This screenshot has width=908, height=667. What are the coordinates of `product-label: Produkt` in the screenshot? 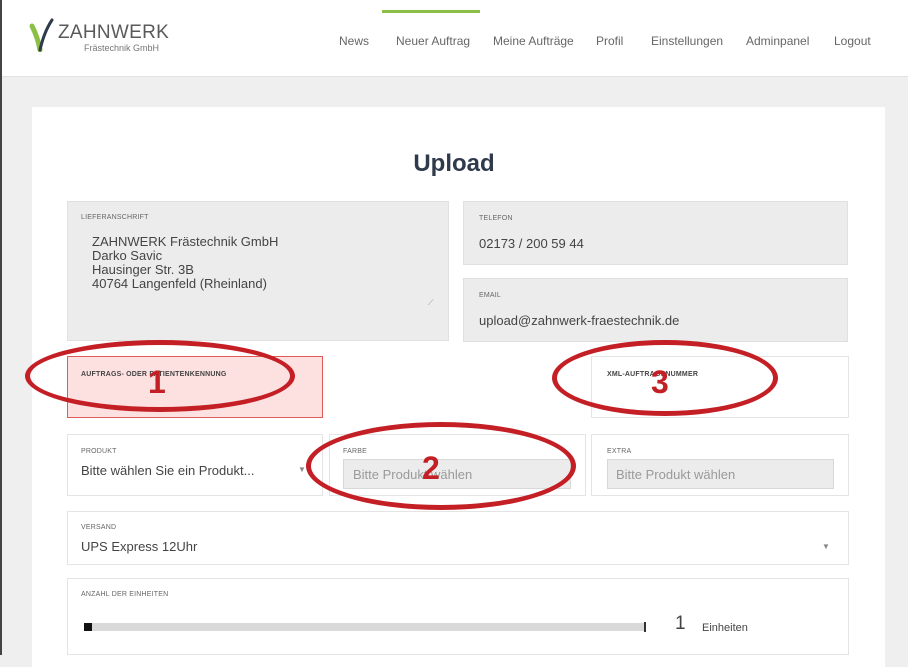 It's located at (99, 451).